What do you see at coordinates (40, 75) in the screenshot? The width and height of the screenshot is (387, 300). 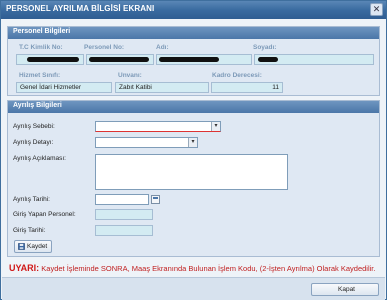 I see `hizmet-sinifi-label: Hizmet Sınıfı:` at bounding box center [40, 75].